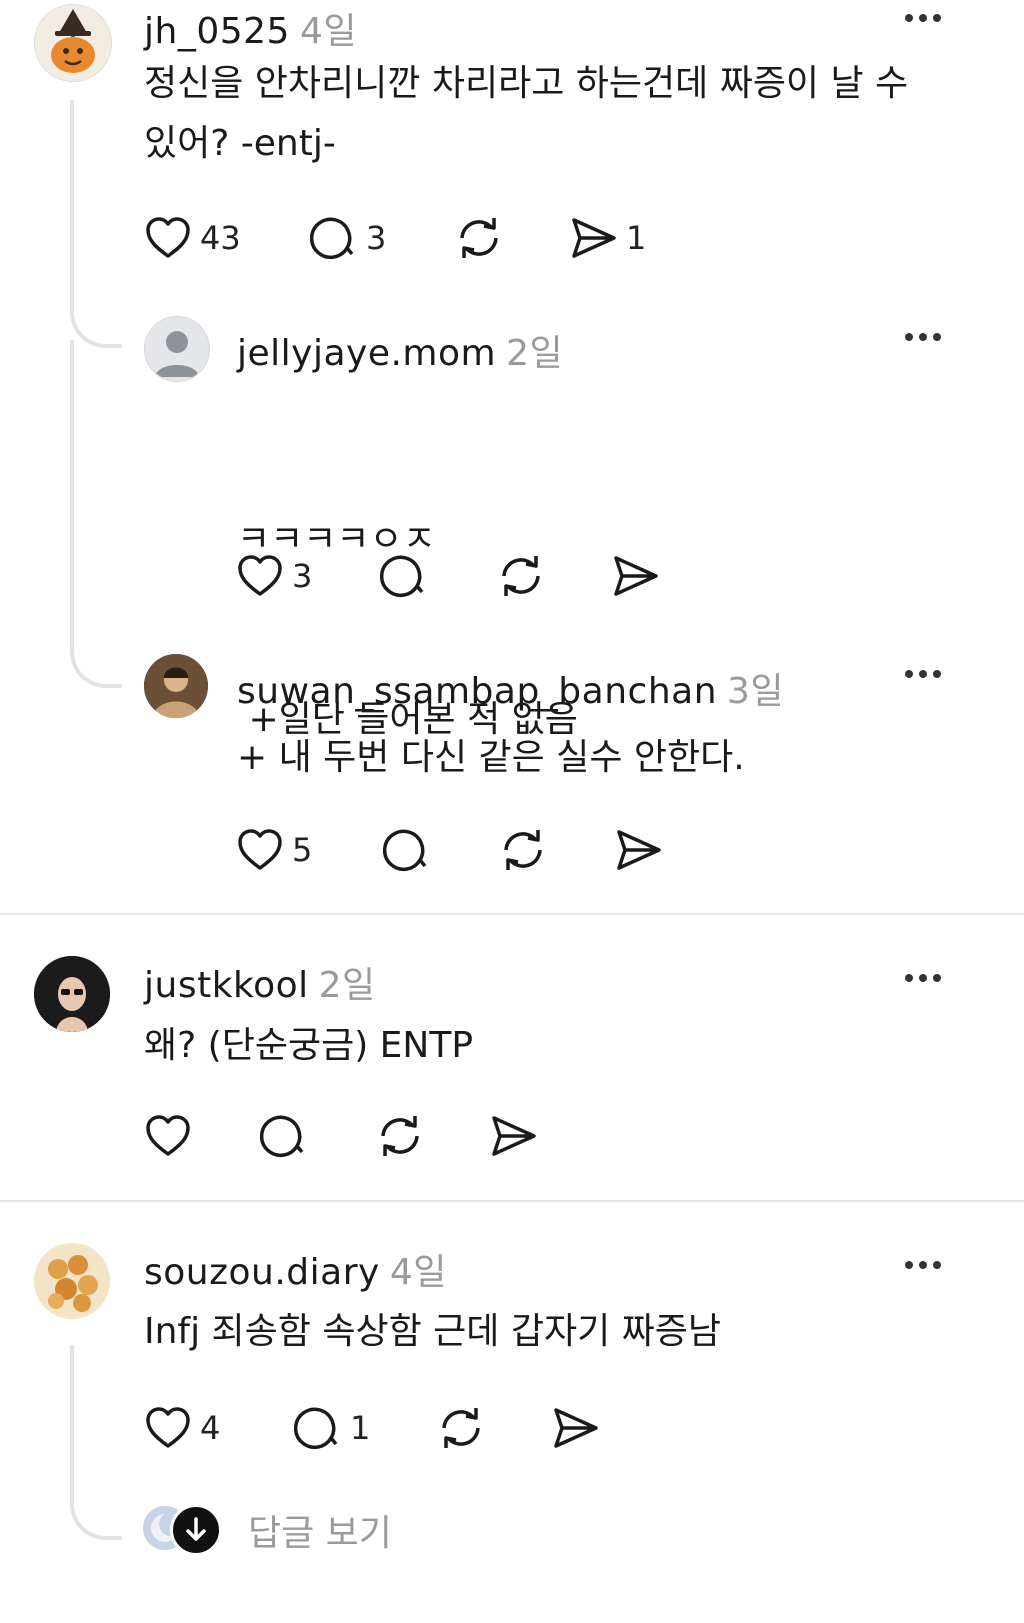 This screenshot has height=1623, width=1024. I want to click on comment-header: suwan_ssambap_banchan 3일, so click(510, 688).